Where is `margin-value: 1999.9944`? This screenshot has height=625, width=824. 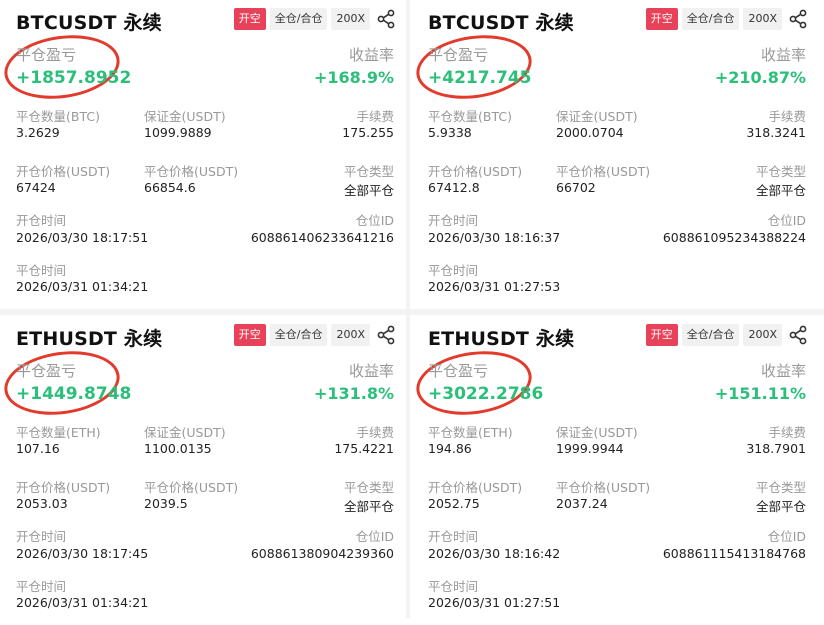 margin-value: 1999.9944 is located at coordinates (590, 448).